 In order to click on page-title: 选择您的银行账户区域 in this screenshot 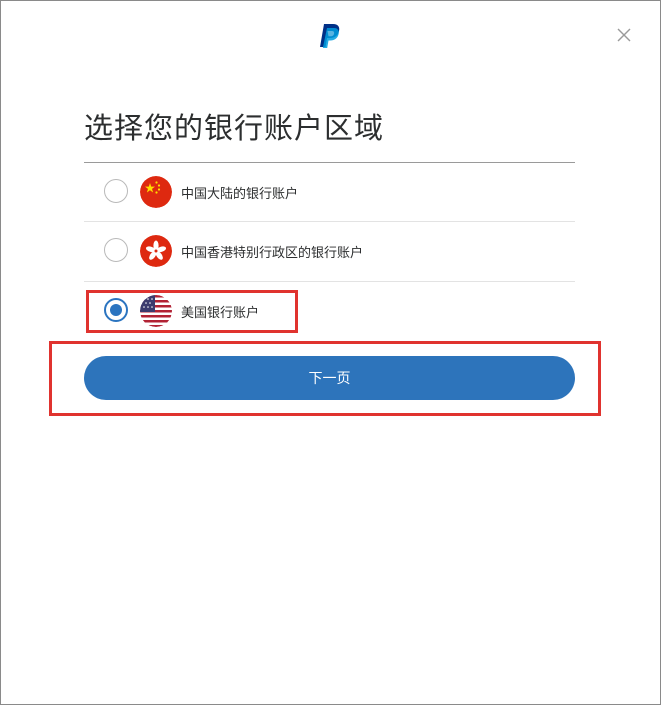, I will do `click(234, 128)`.